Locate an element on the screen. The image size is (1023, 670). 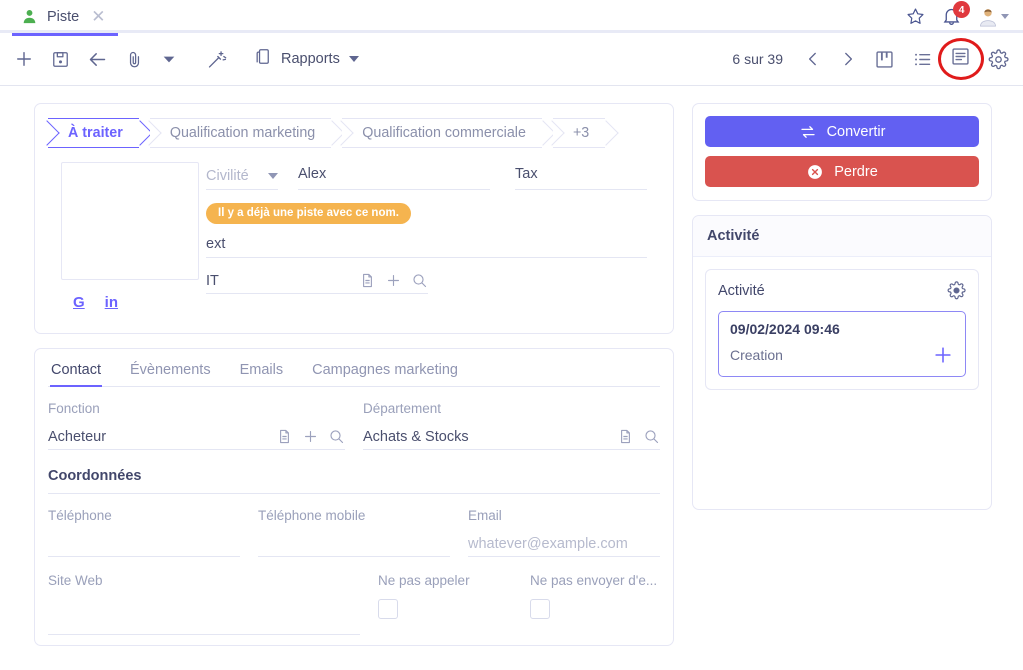
form-view-button is located at coordinates (960, 59).